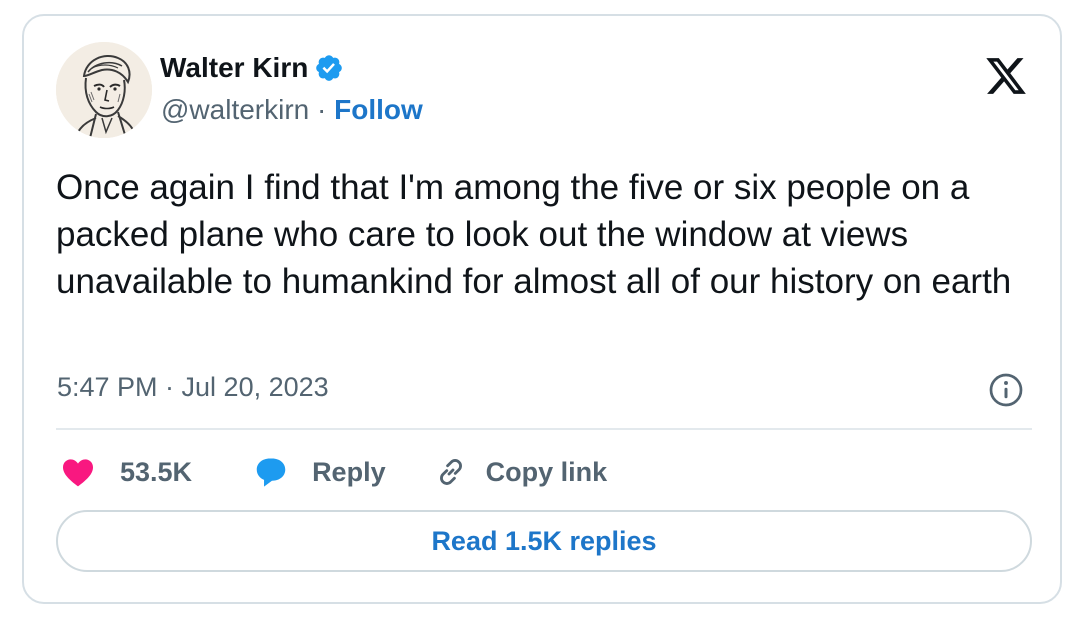 This screenshot has height=626, width=1084. Describe the element at coordinates (450, 472) in the screenshot. I see `link-icon` at that location.